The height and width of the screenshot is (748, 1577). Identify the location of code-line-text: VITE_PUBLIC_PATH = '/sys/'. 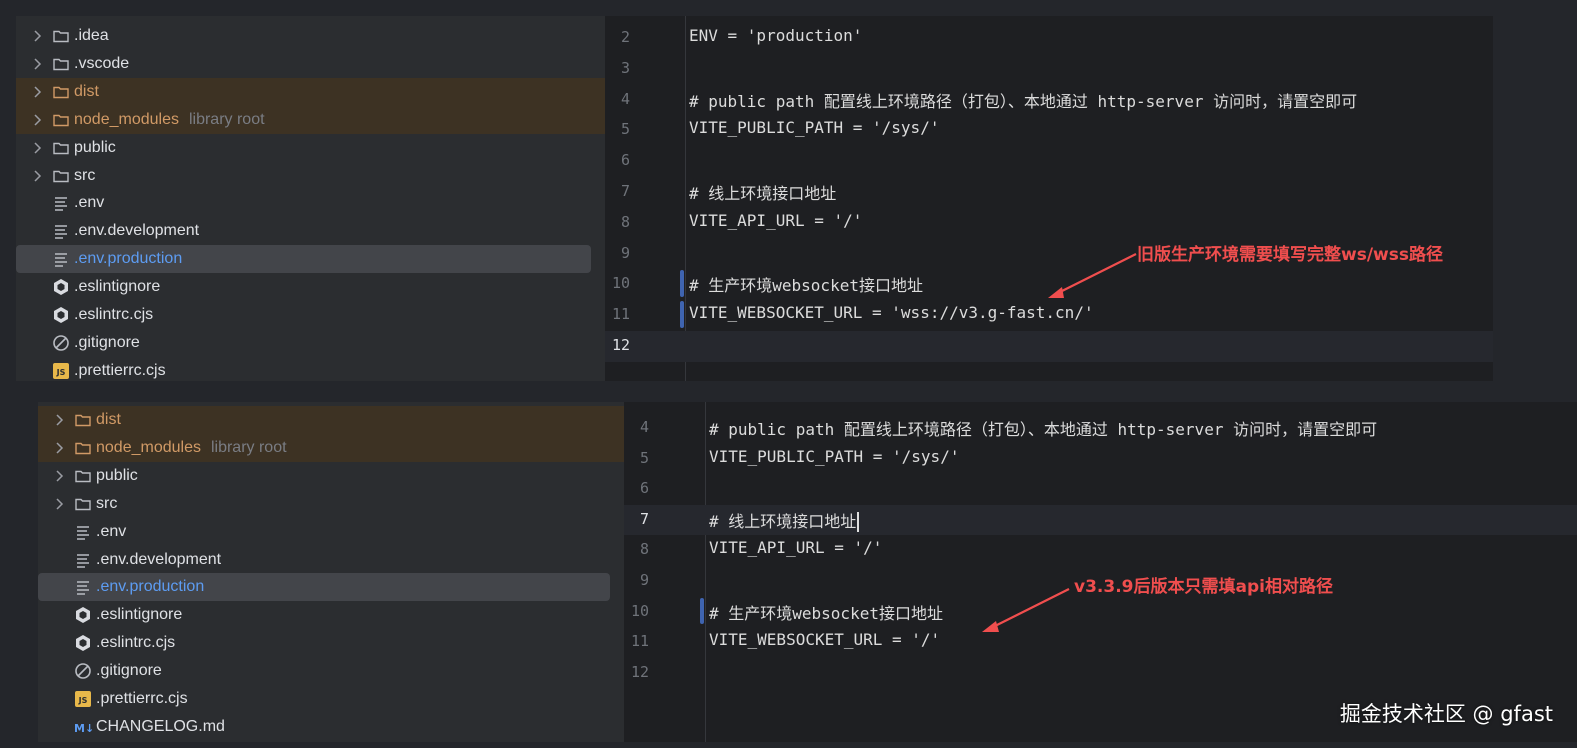
(814, 128).